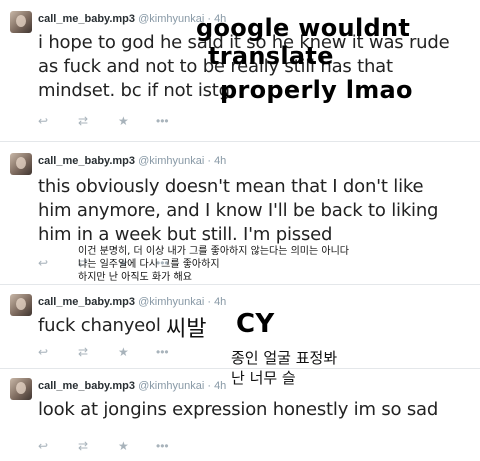  Describe the element at coordinates (263, 378) in the screenshot. I see `expression-line: 난 너무 슬` at that location.